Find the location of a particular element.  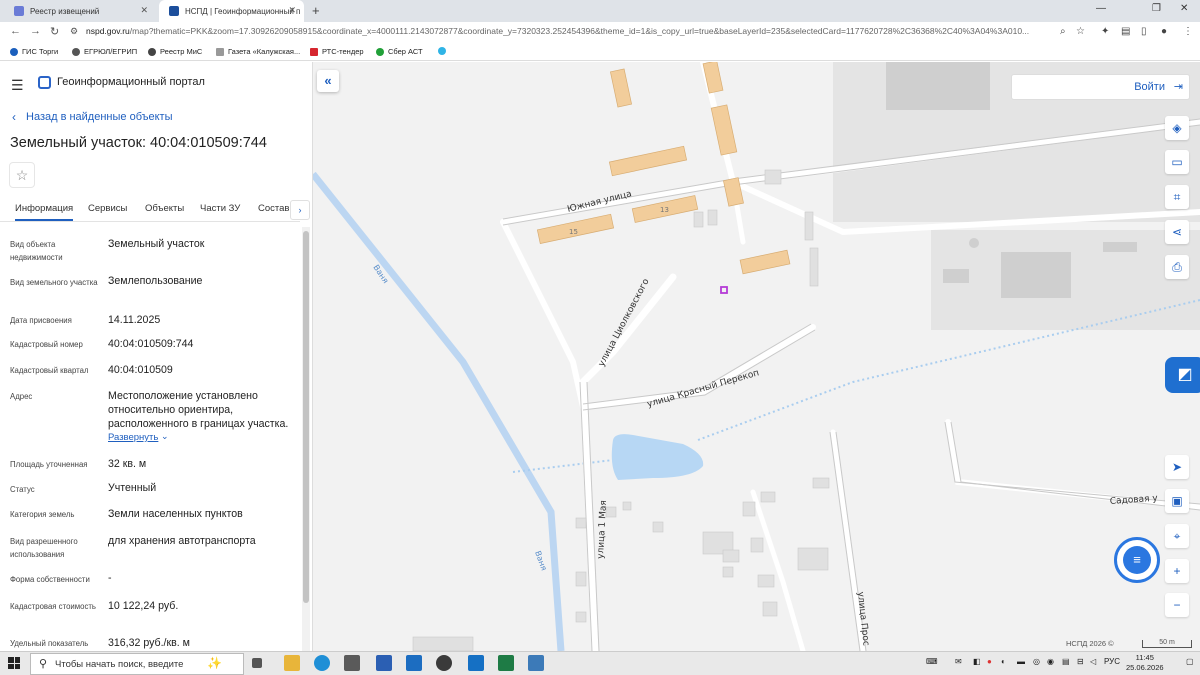

volume-icon: ◁ is located at coordinates (1093, 661).